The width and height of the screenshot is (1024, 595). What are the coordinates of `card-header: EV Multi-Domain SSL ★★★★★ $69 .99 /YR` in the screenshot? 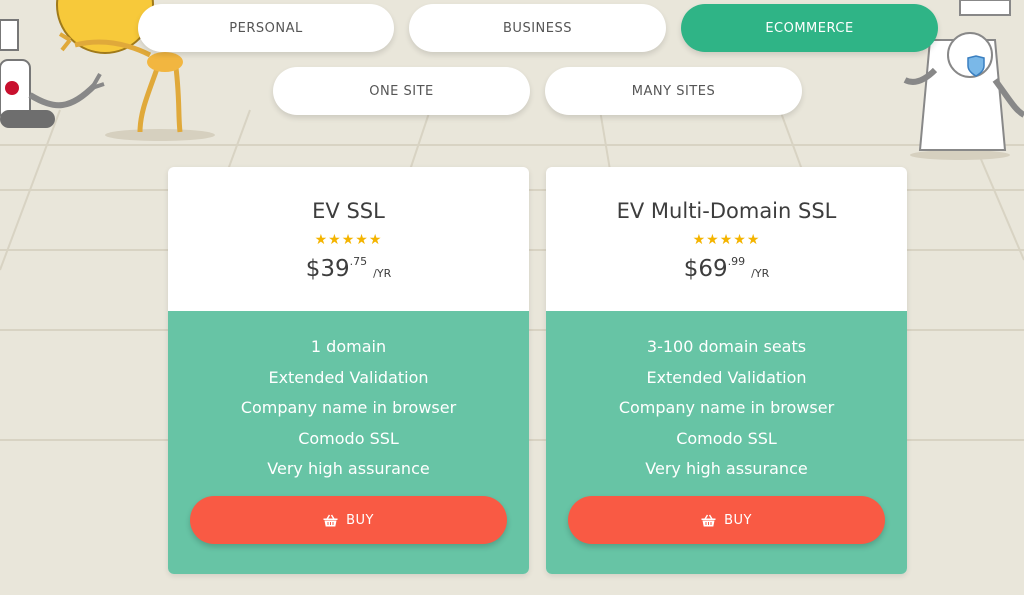 It's located at (726, 239).